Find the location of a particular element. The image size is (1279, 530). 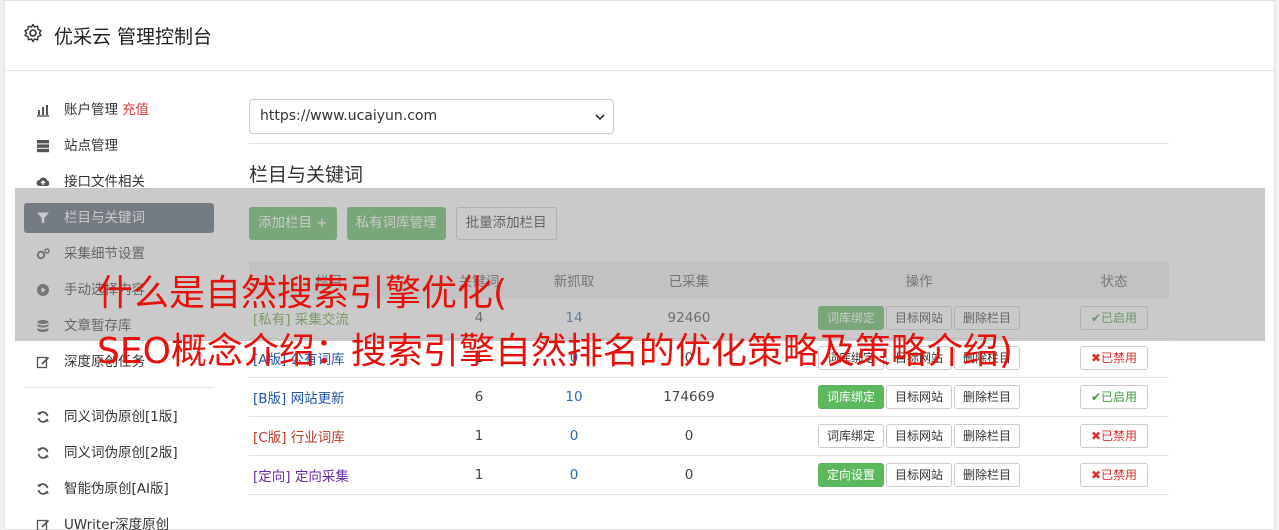

cell-new: 10 is located at coordinates (574, 397).